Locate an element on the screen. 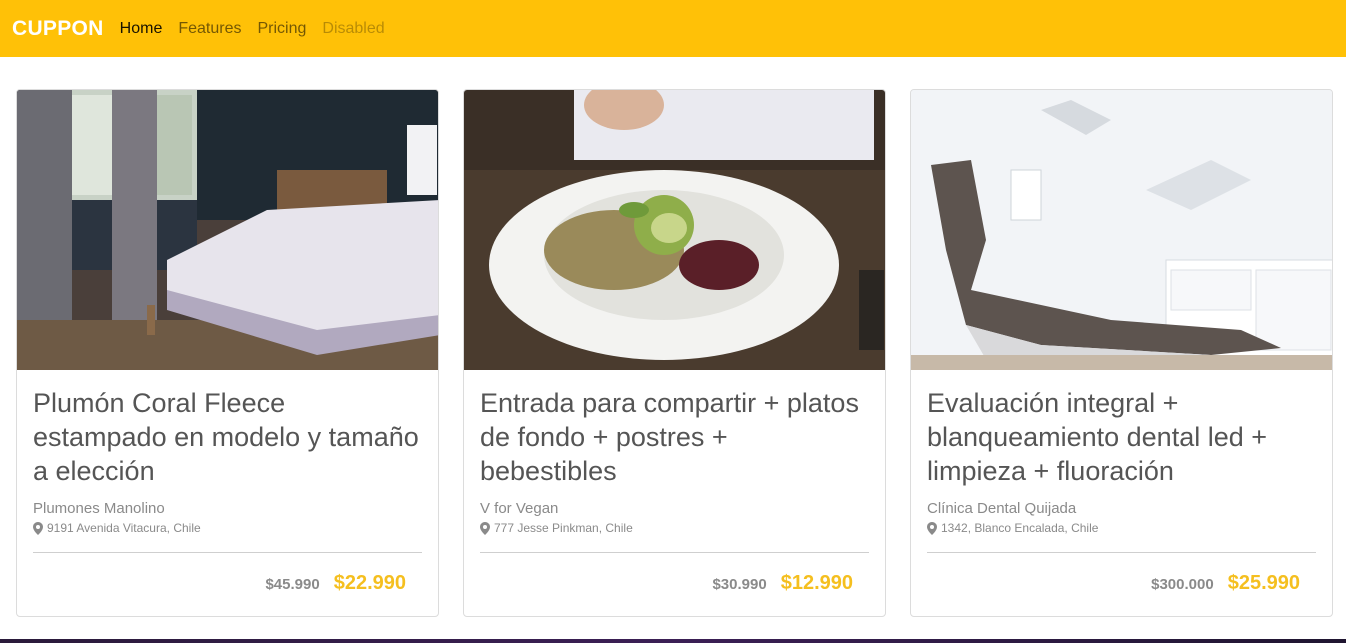 Image resolution: width=1346 pixels, height=643 pixels. price-row: $30.990 $12.990 is located at coordinates (674, 583).